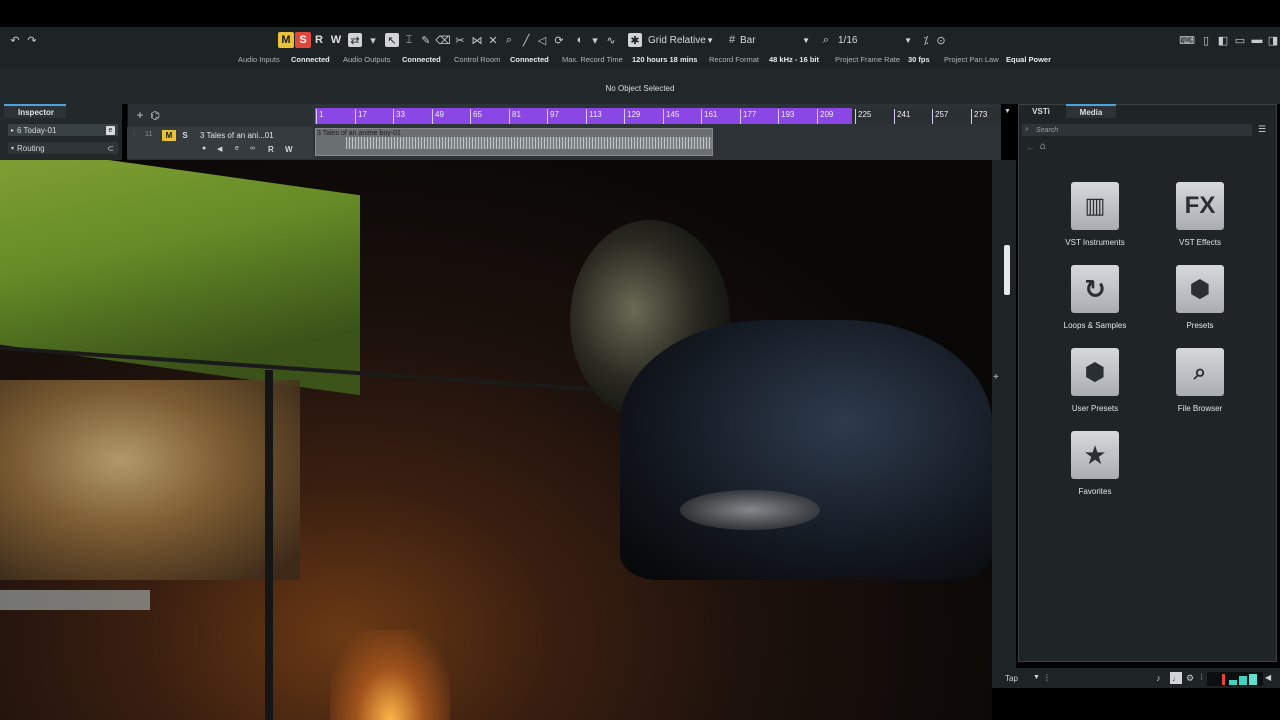 This screenshot has width=1280, height=720. What do you see at coordinates (559, 40) in the screenshot?
I see `timewarp-icon: ⟳` at bounding box center [559, 40].